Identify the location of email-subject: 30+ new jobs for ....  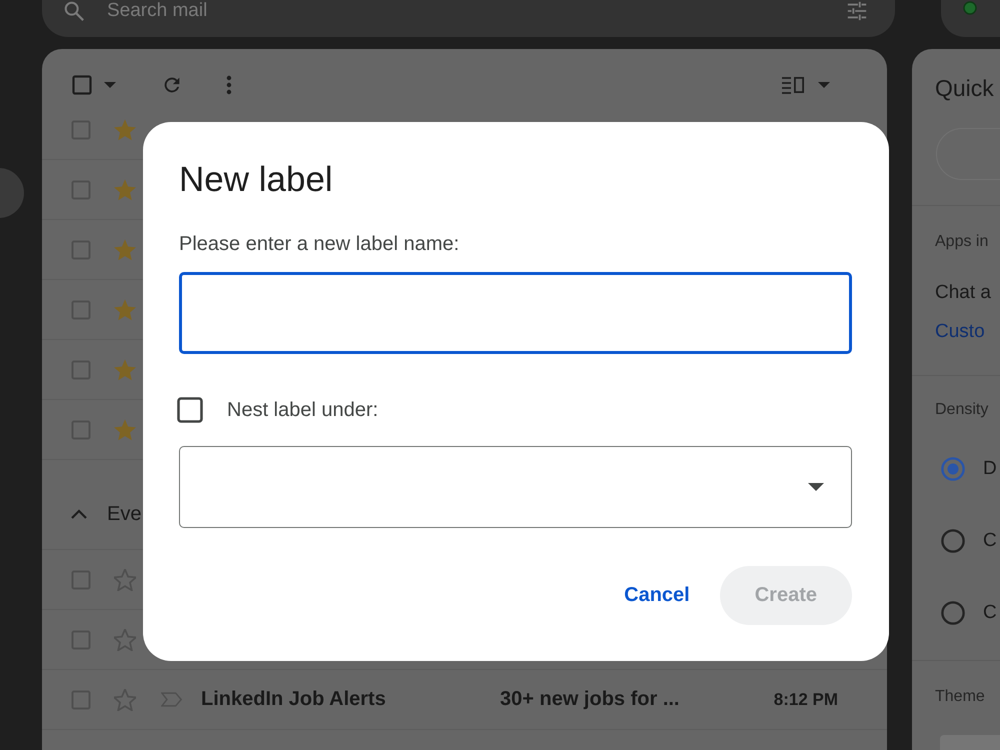
(590, 699).